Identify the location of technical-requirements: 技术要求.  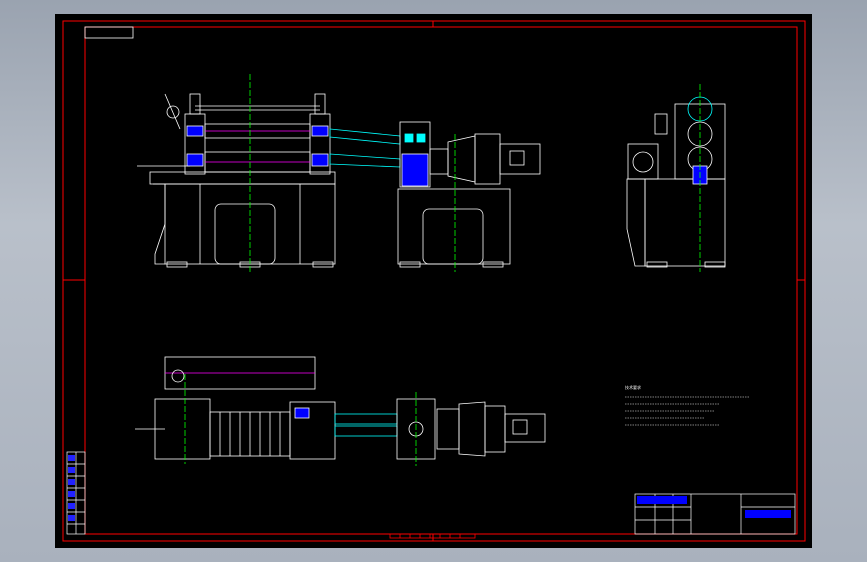
(687, 405).